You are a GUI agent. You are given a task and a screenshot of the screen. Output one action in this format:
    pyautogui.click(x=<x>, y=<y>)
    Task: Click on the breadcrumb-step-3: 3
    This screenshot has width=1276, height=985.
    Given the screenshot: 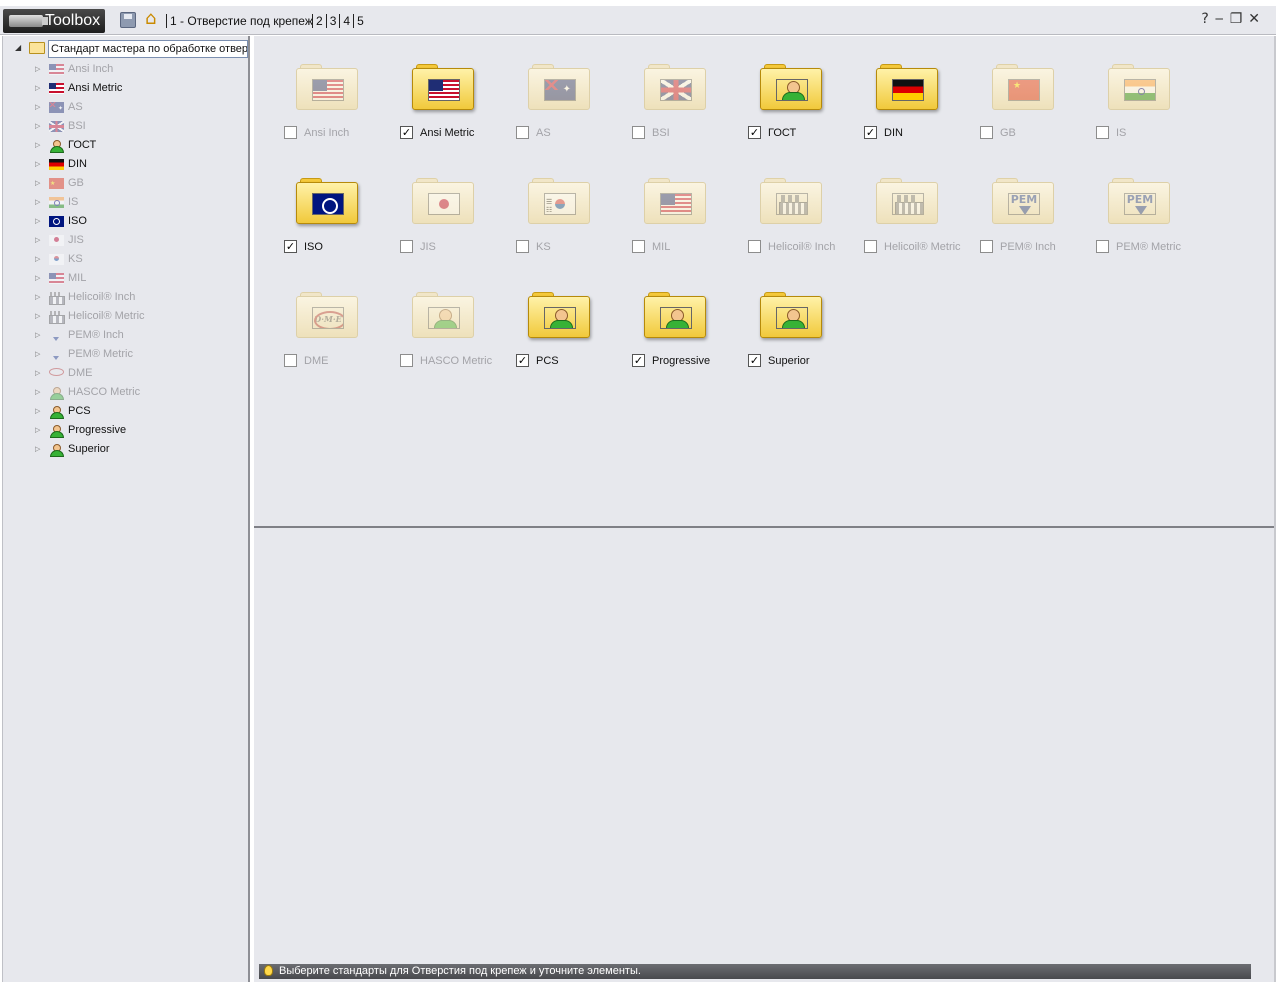 What is the action you would take?
    pyautogui.click(x=332, y=21)
    